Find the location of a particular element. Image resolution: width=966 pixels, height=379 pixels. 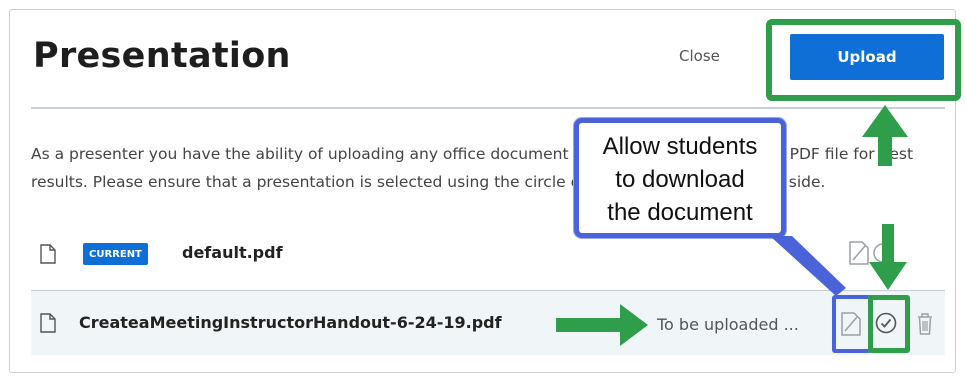

arrow-right-icon is located at coordinates (602, 325).